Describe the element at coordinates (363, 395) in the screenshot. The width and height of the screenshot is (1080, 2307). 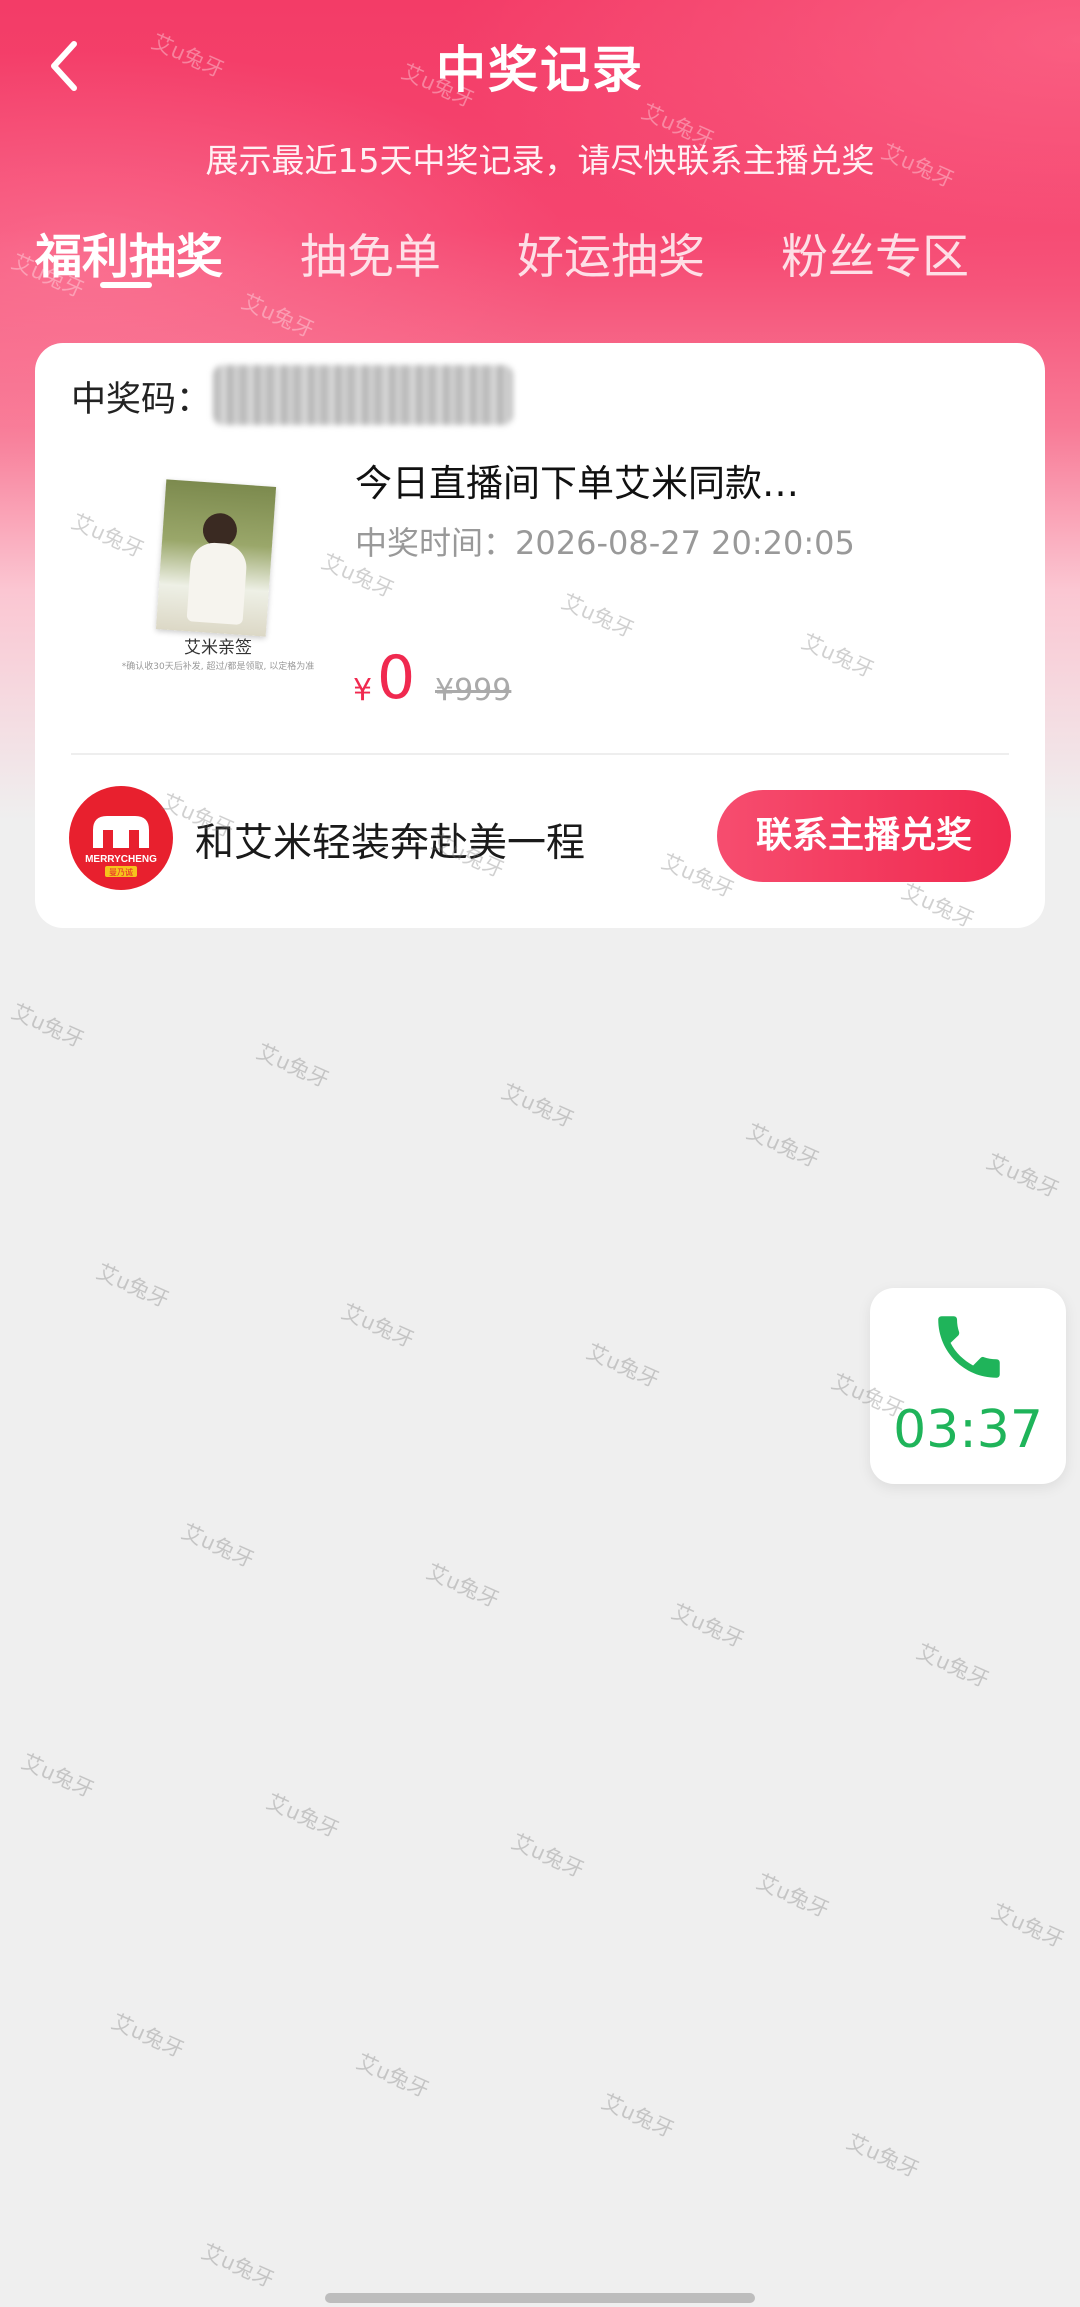
I see `prize-code-redacted` at that location.